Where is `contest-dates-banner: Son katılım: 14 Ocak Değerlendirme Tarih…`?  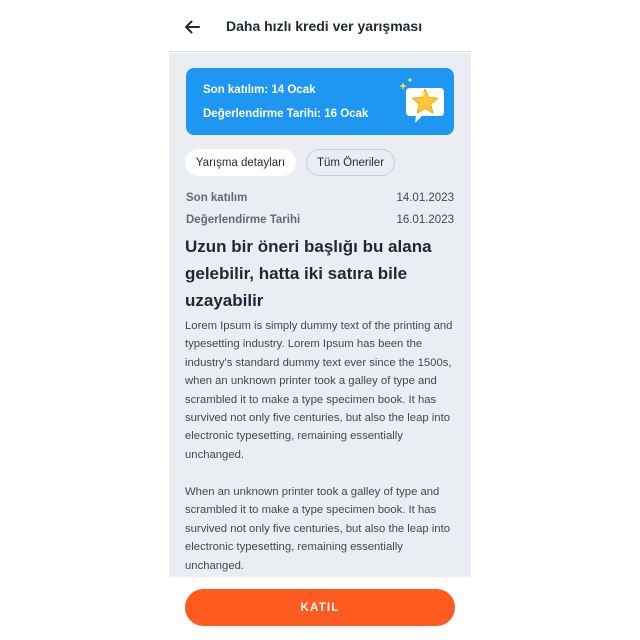
contest-dates-banner: Son katılım: 14 Ocak Değerlendirme Tarih… is located at coordinates (320, 101).